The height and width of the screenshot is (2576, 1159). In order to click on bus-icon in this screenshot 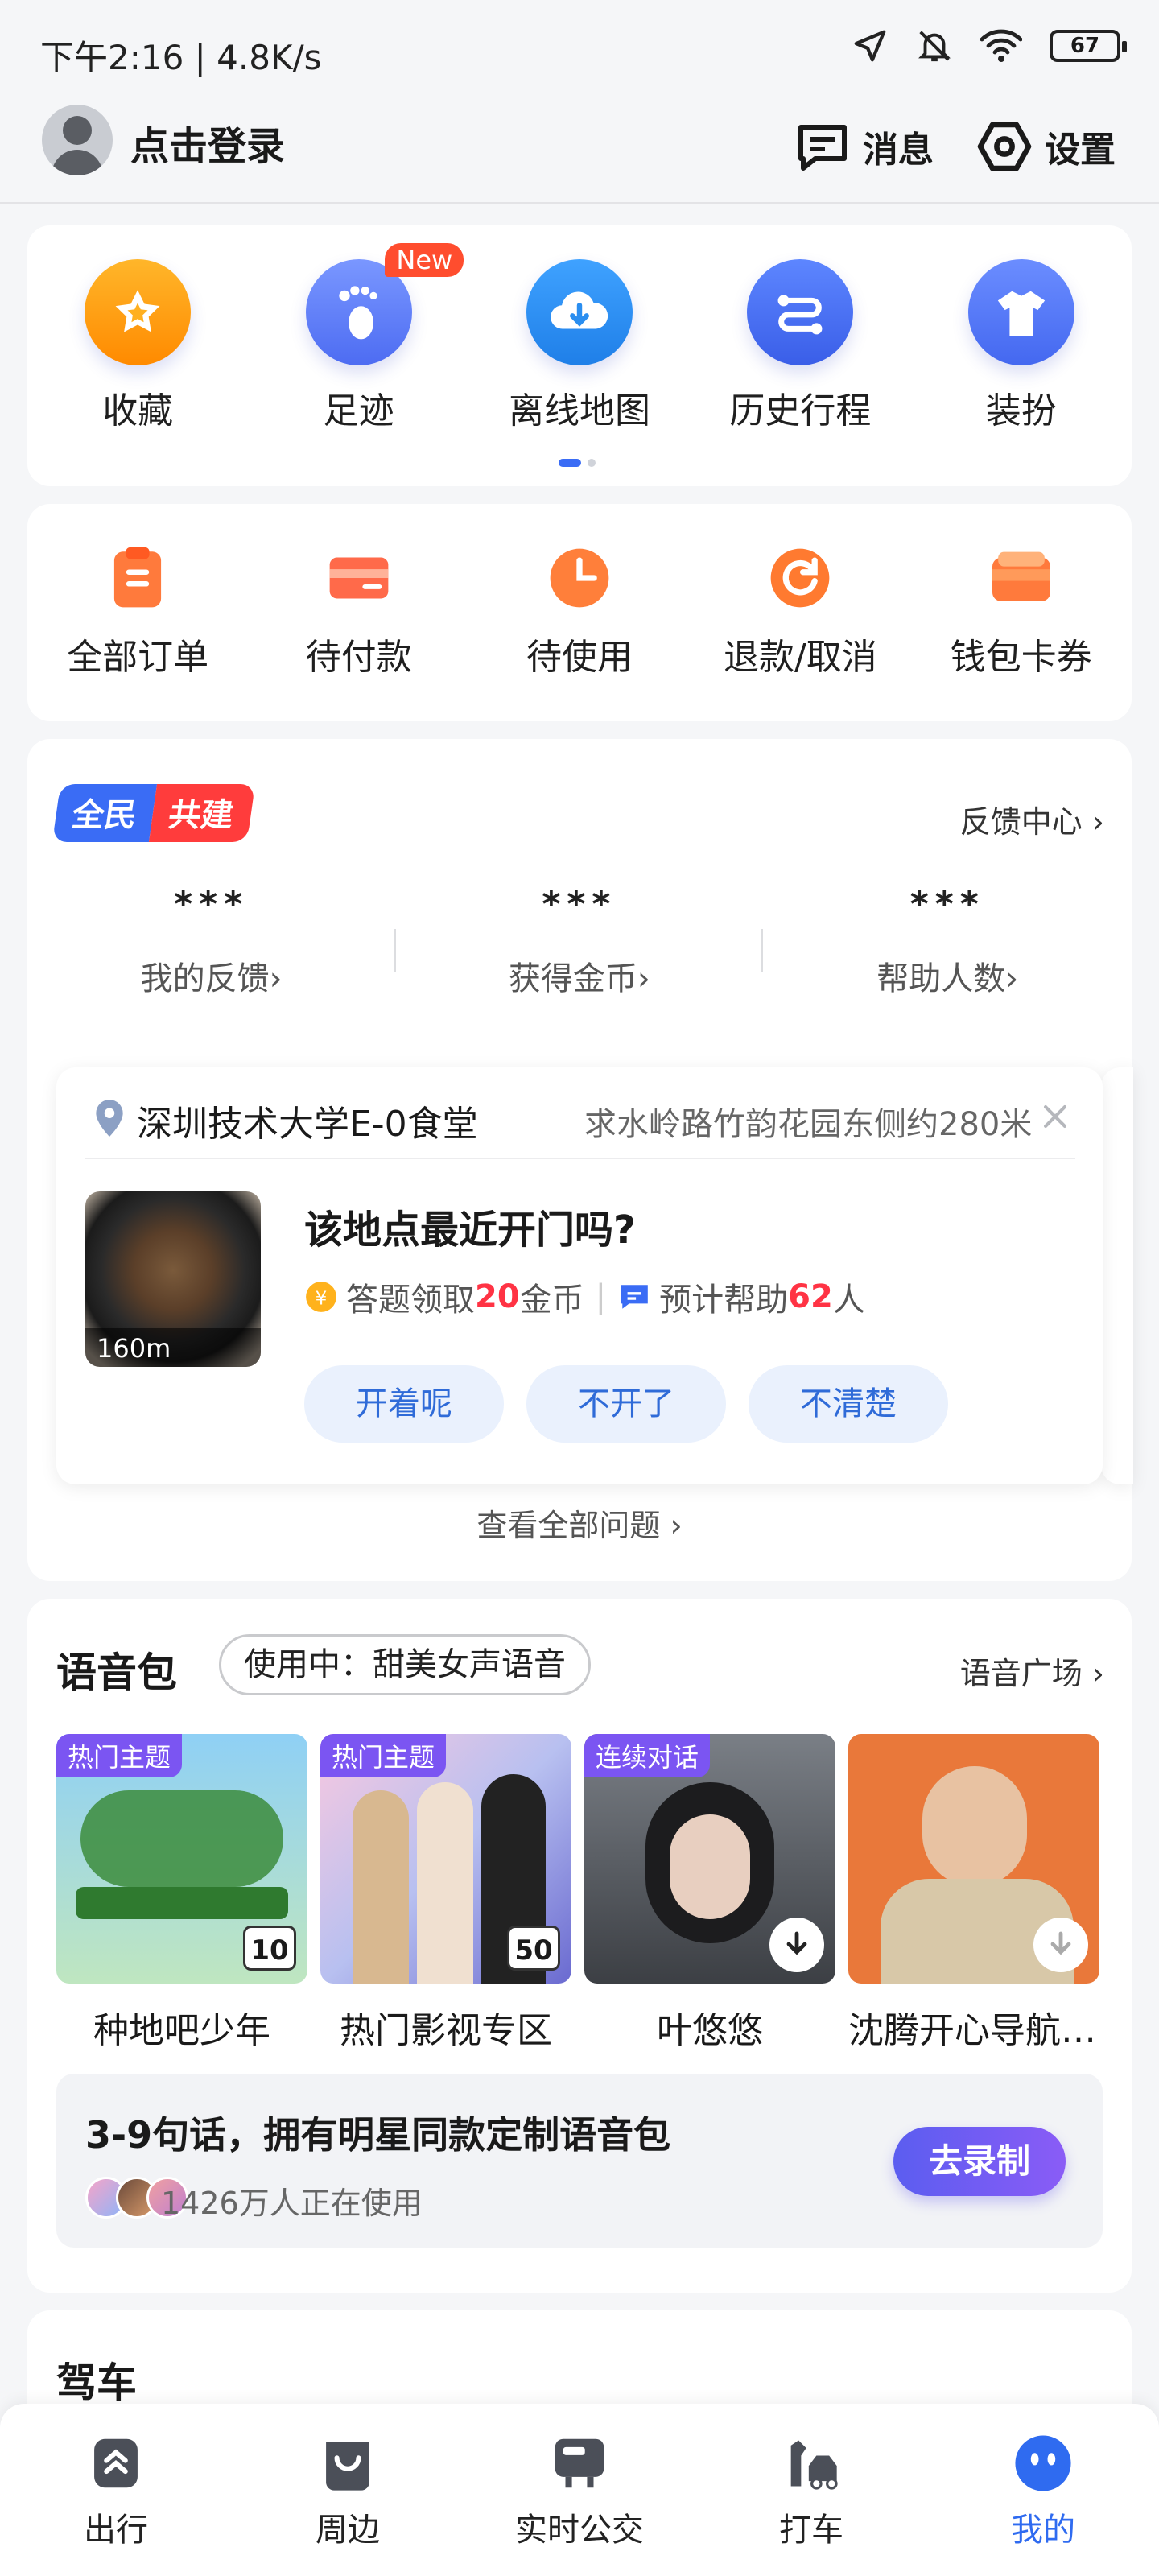, I will do `click(579, 2463)`.